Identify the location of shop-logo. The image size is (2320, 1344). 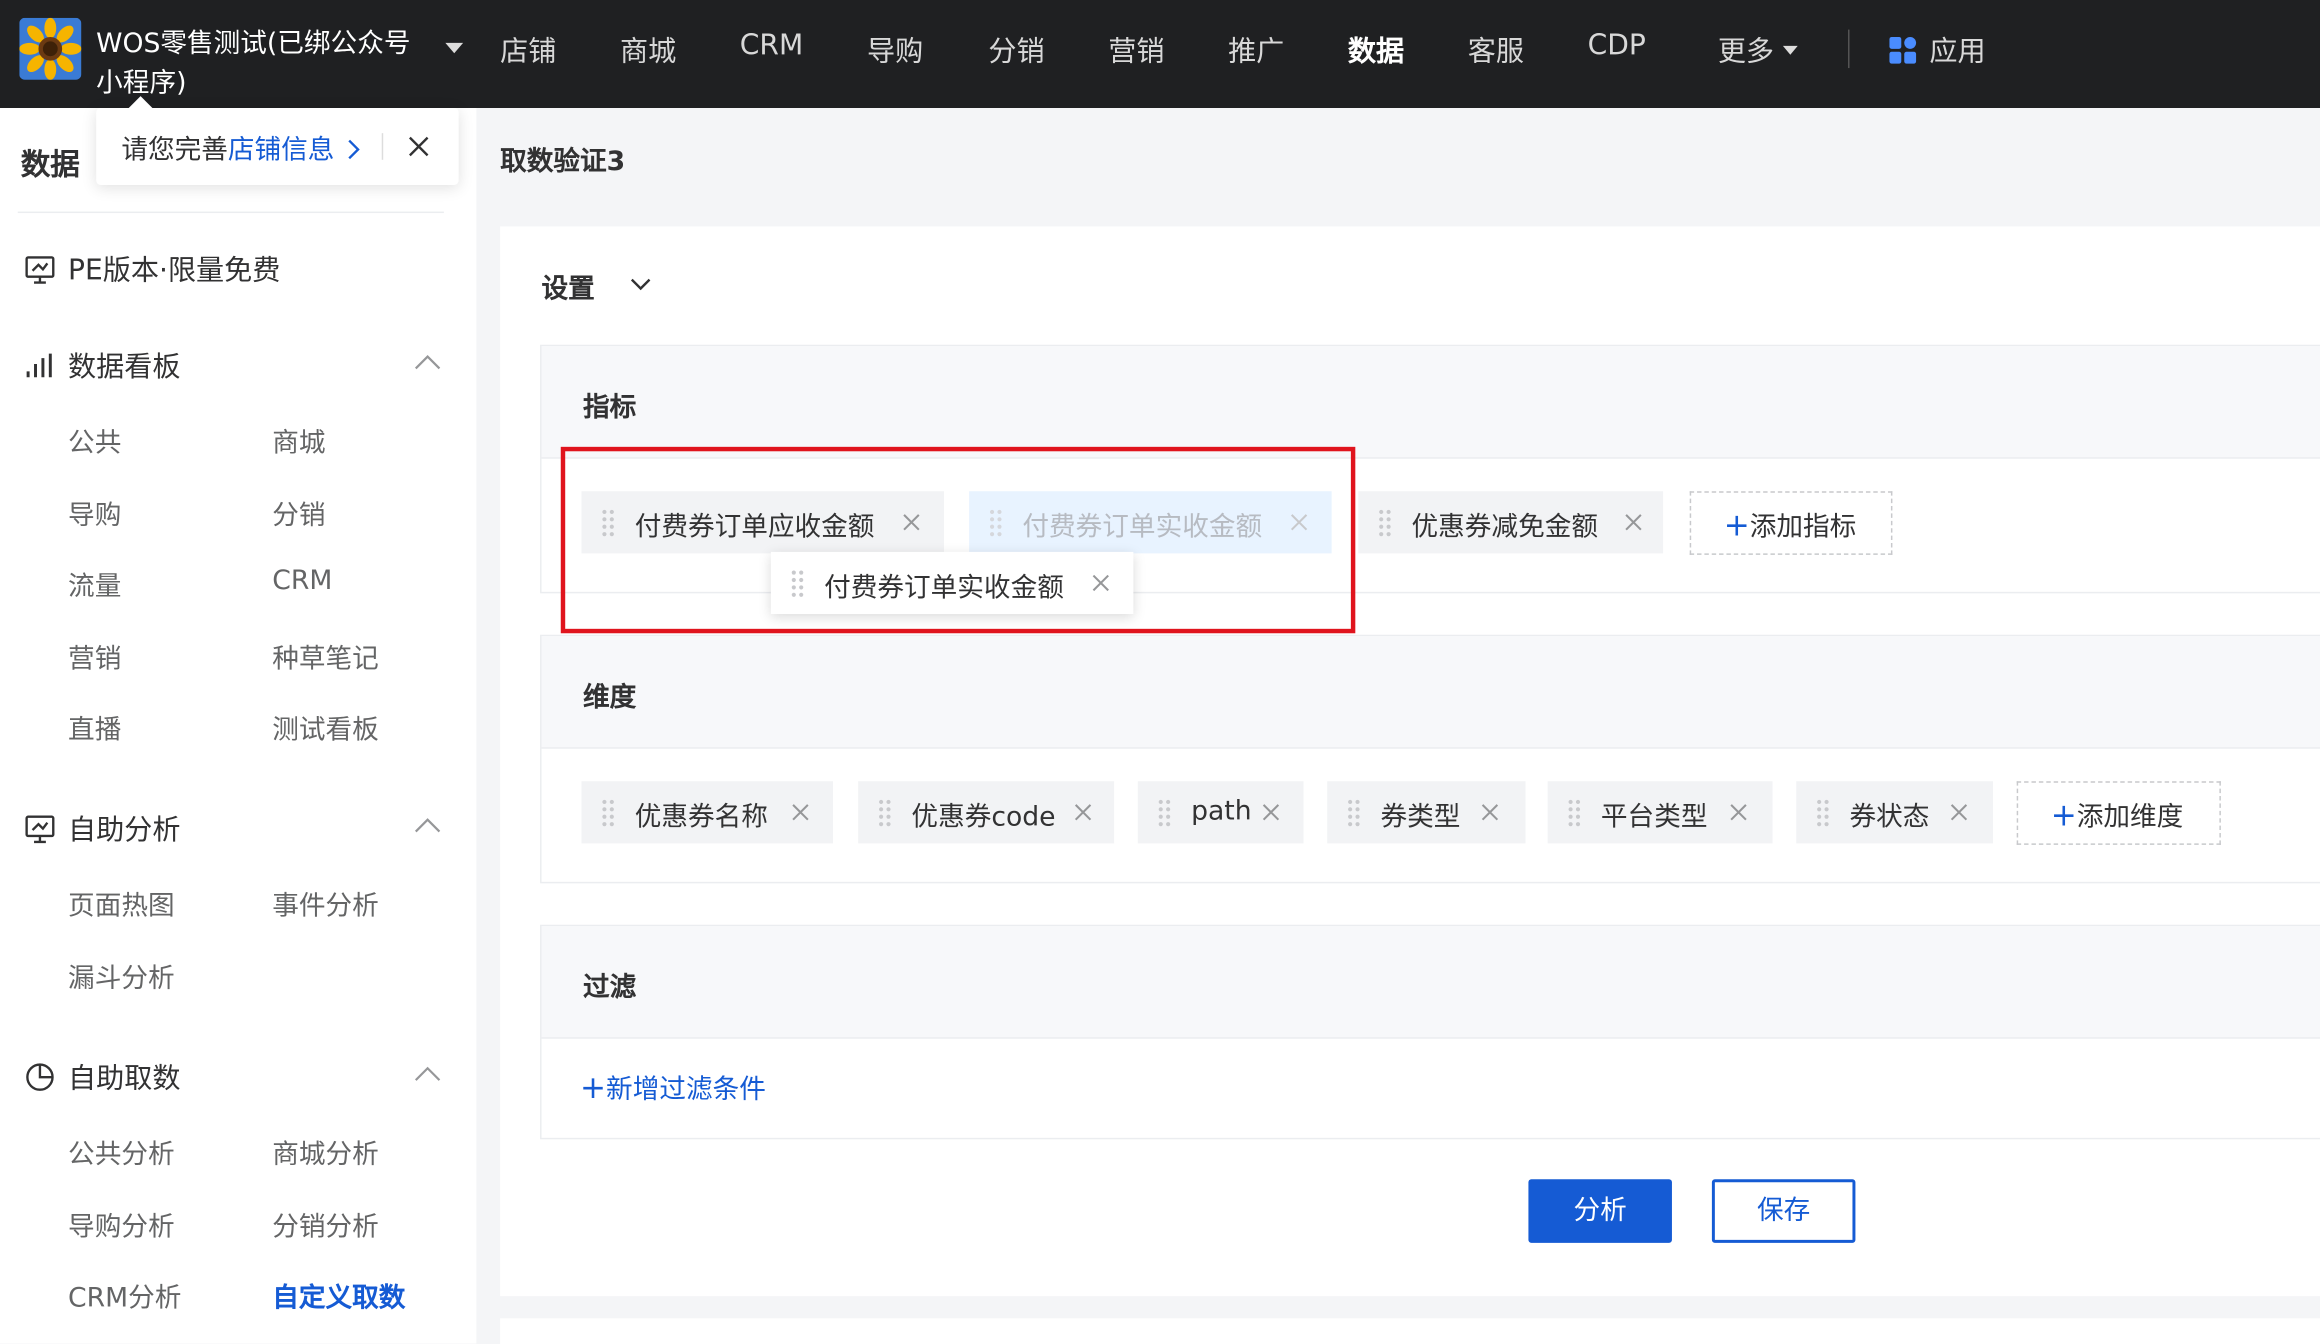
(50, 48).